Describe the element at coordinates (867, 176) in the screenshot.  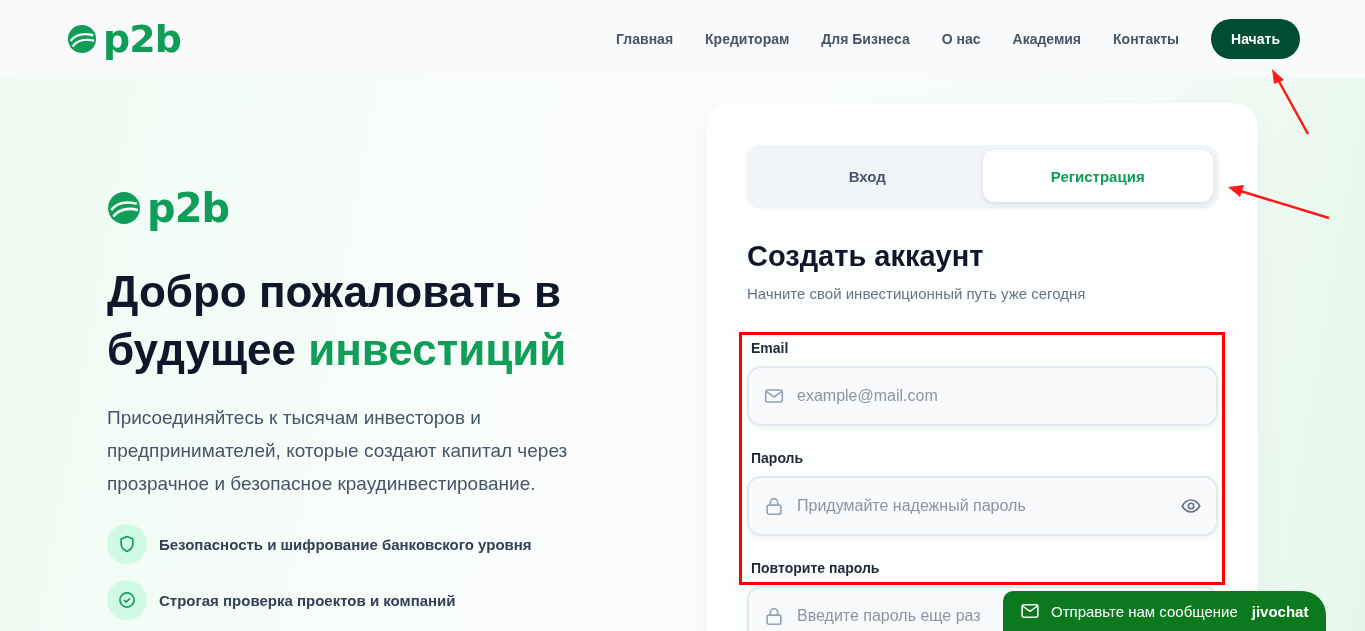
I see `auth-tab: Вход` at that location.